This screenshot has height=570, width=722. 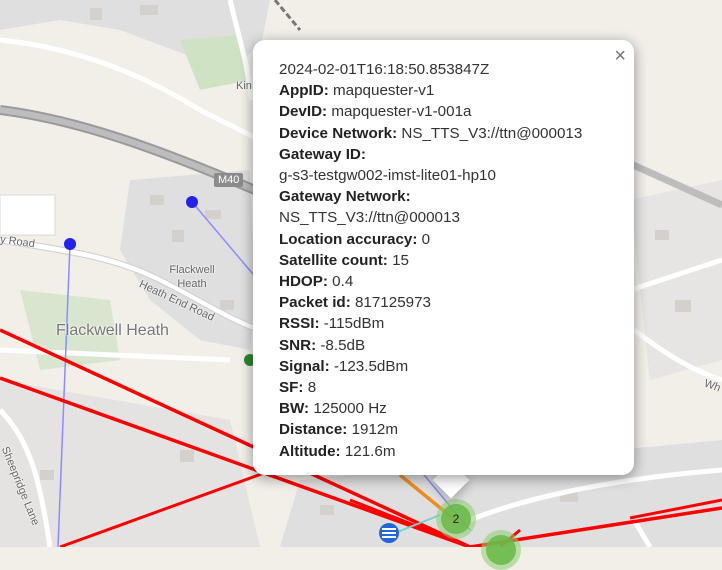 I want to click on popup-field-row: BW: 125000 Hz, so click(x=446, y=408).